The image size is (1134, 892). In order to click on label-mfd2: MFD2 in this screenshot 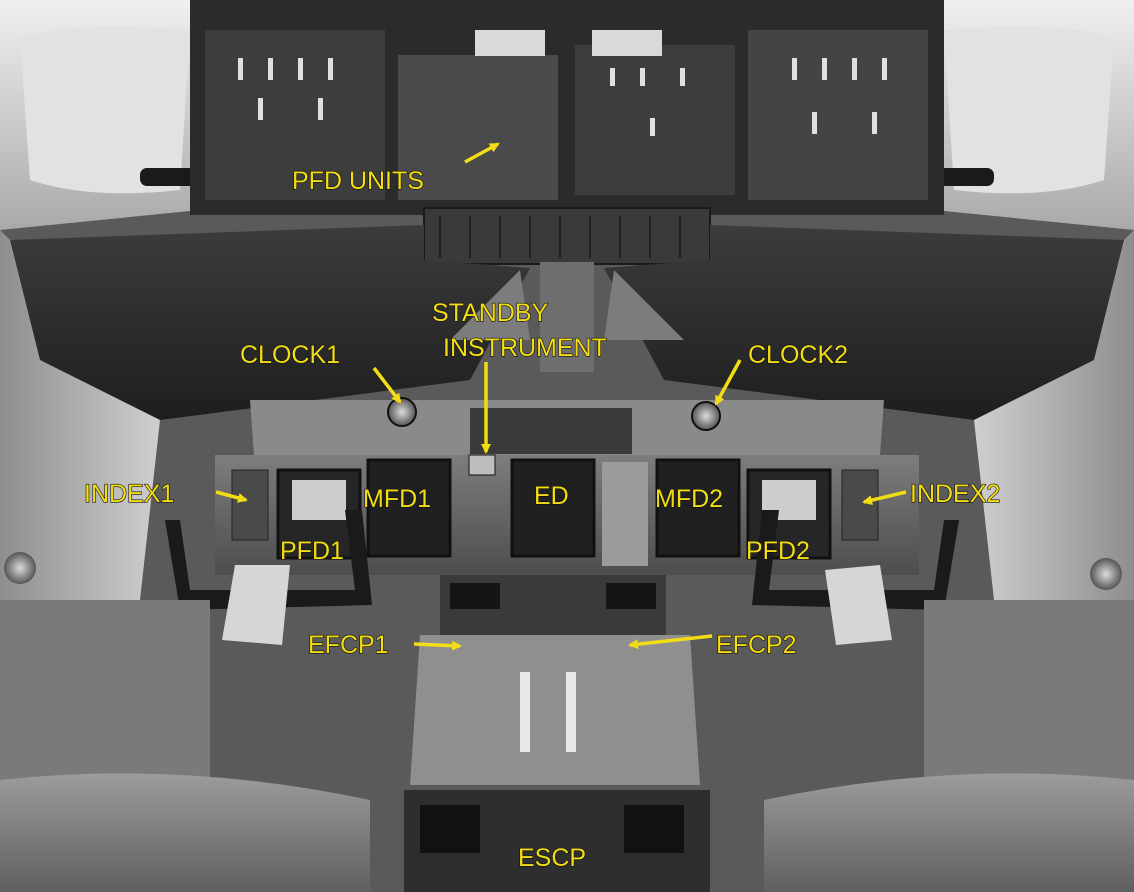, I will do `click(689, 499)`.